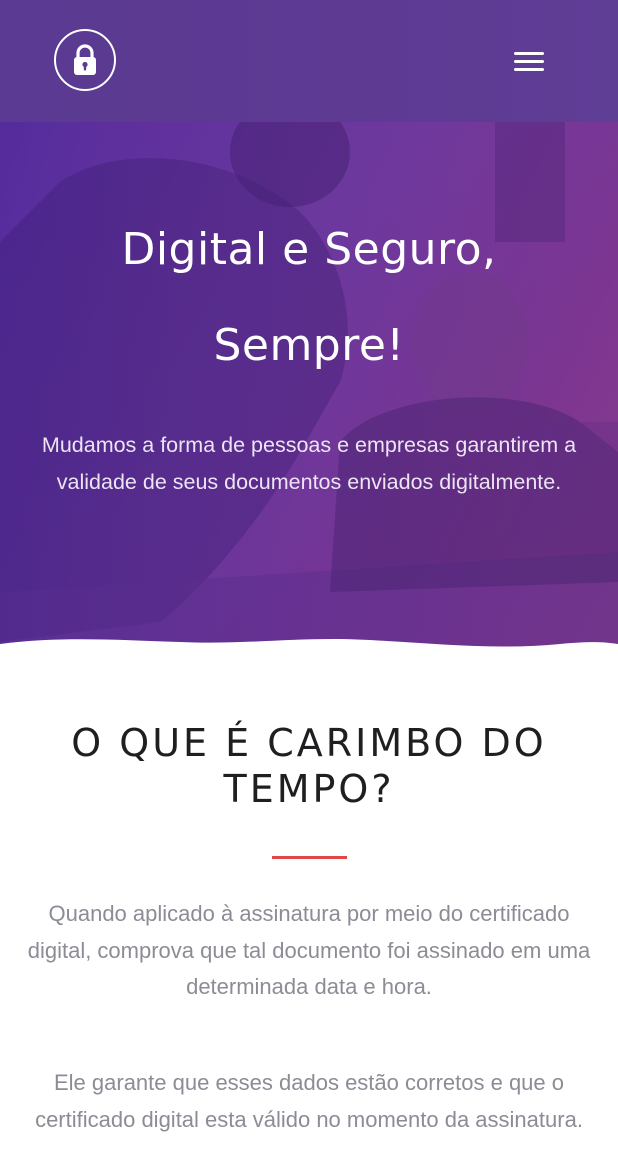 The image size is (618, 1172). What do you see at coordinates (309, 345) in the screenshot?
I see `hero-title-line2: Sempre!` at bounding box center [309, 345].